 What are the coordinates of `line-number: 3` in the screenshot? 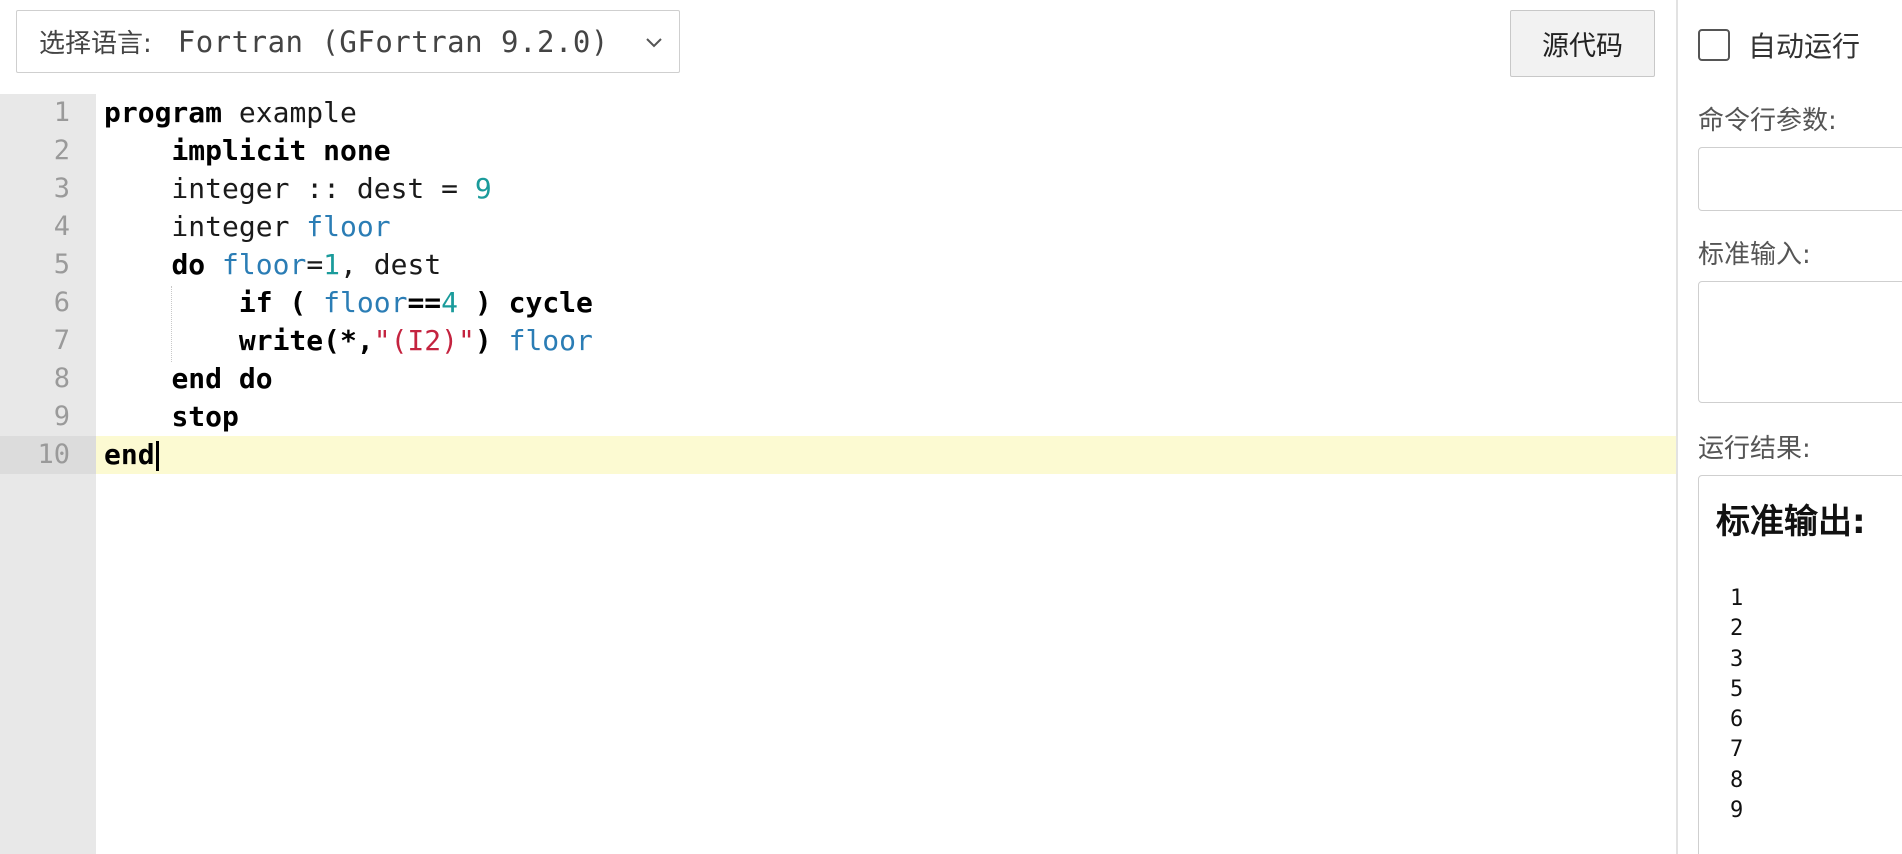 It's located at (61, 188).